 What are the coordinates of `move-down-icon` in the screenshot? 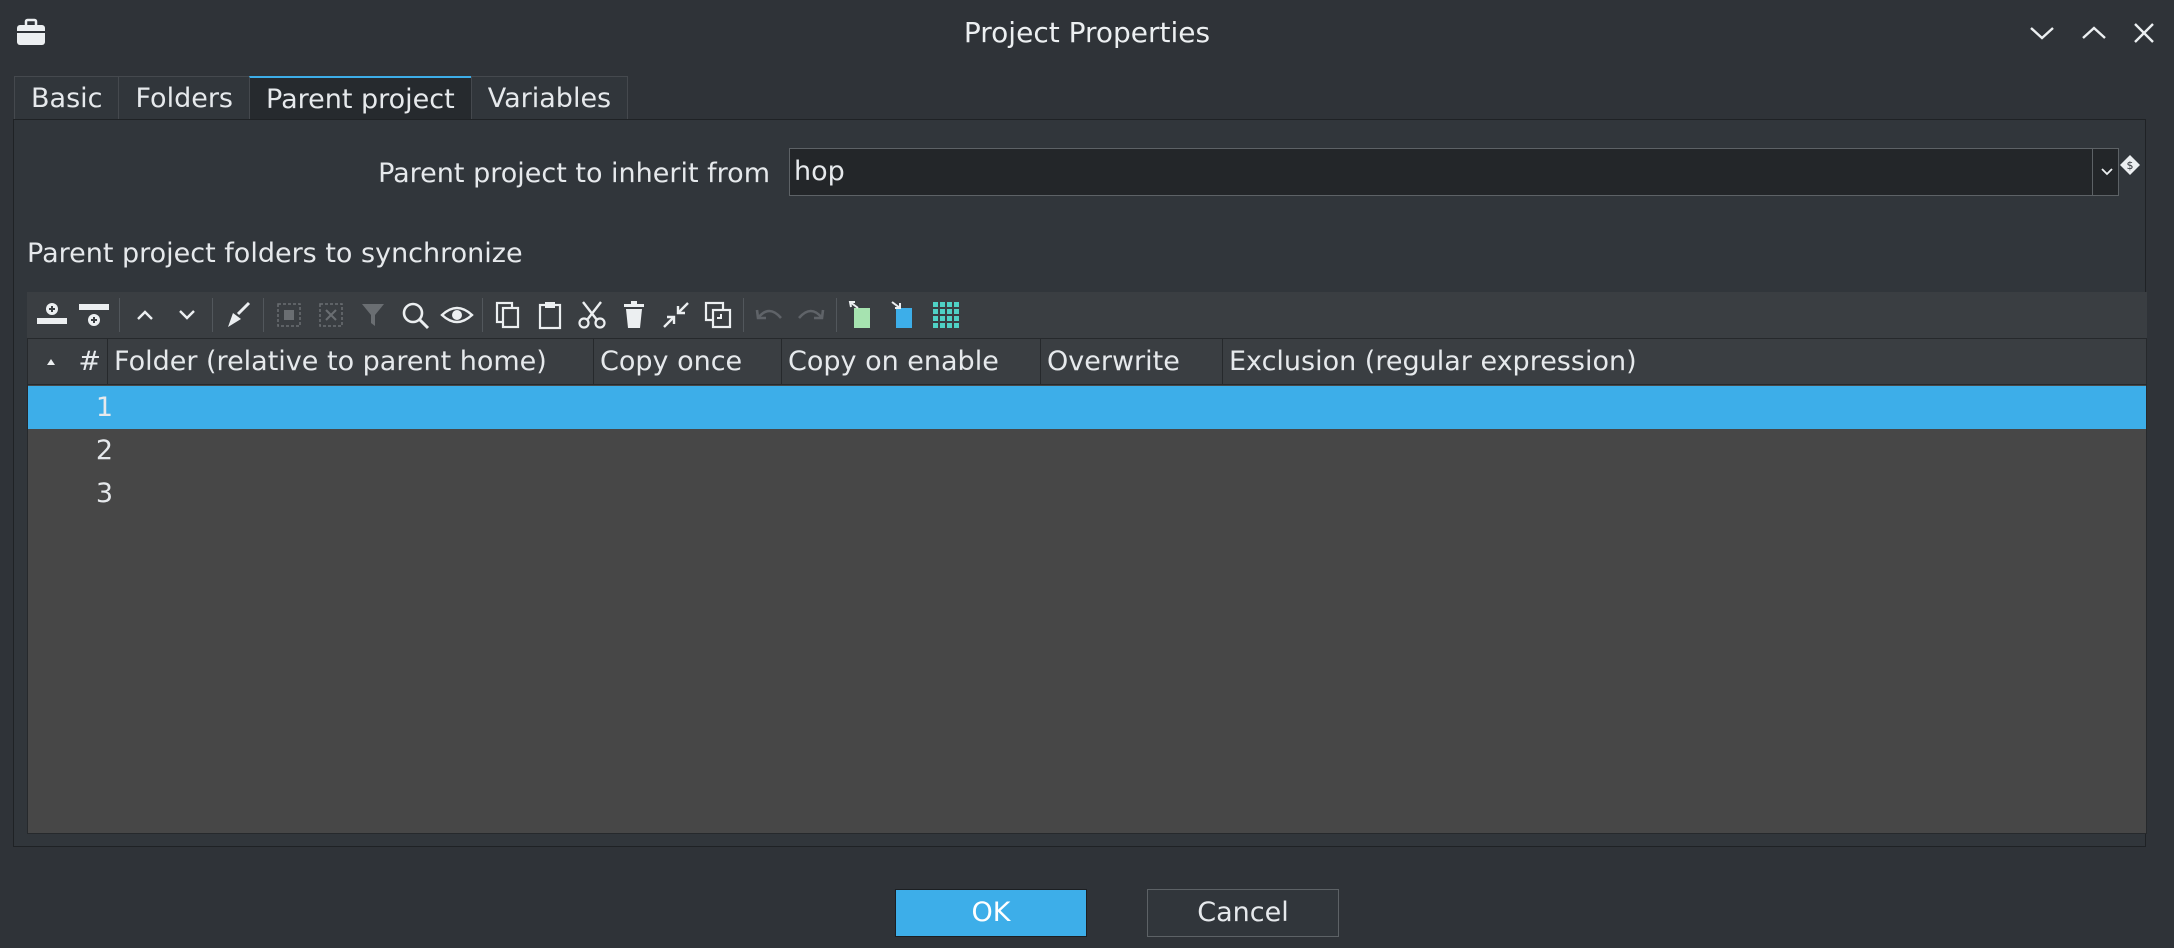 It's located at (187, 315).